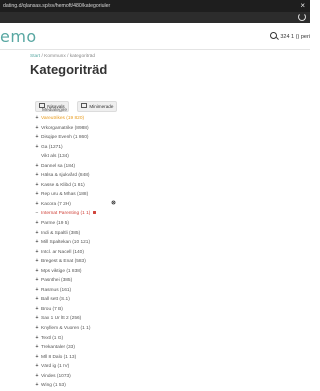  What do you see at coordinates (58, 166) in the screenshot?
I see `tree-item-label: Dannel sa (184)` at bounding box center [58, 166].